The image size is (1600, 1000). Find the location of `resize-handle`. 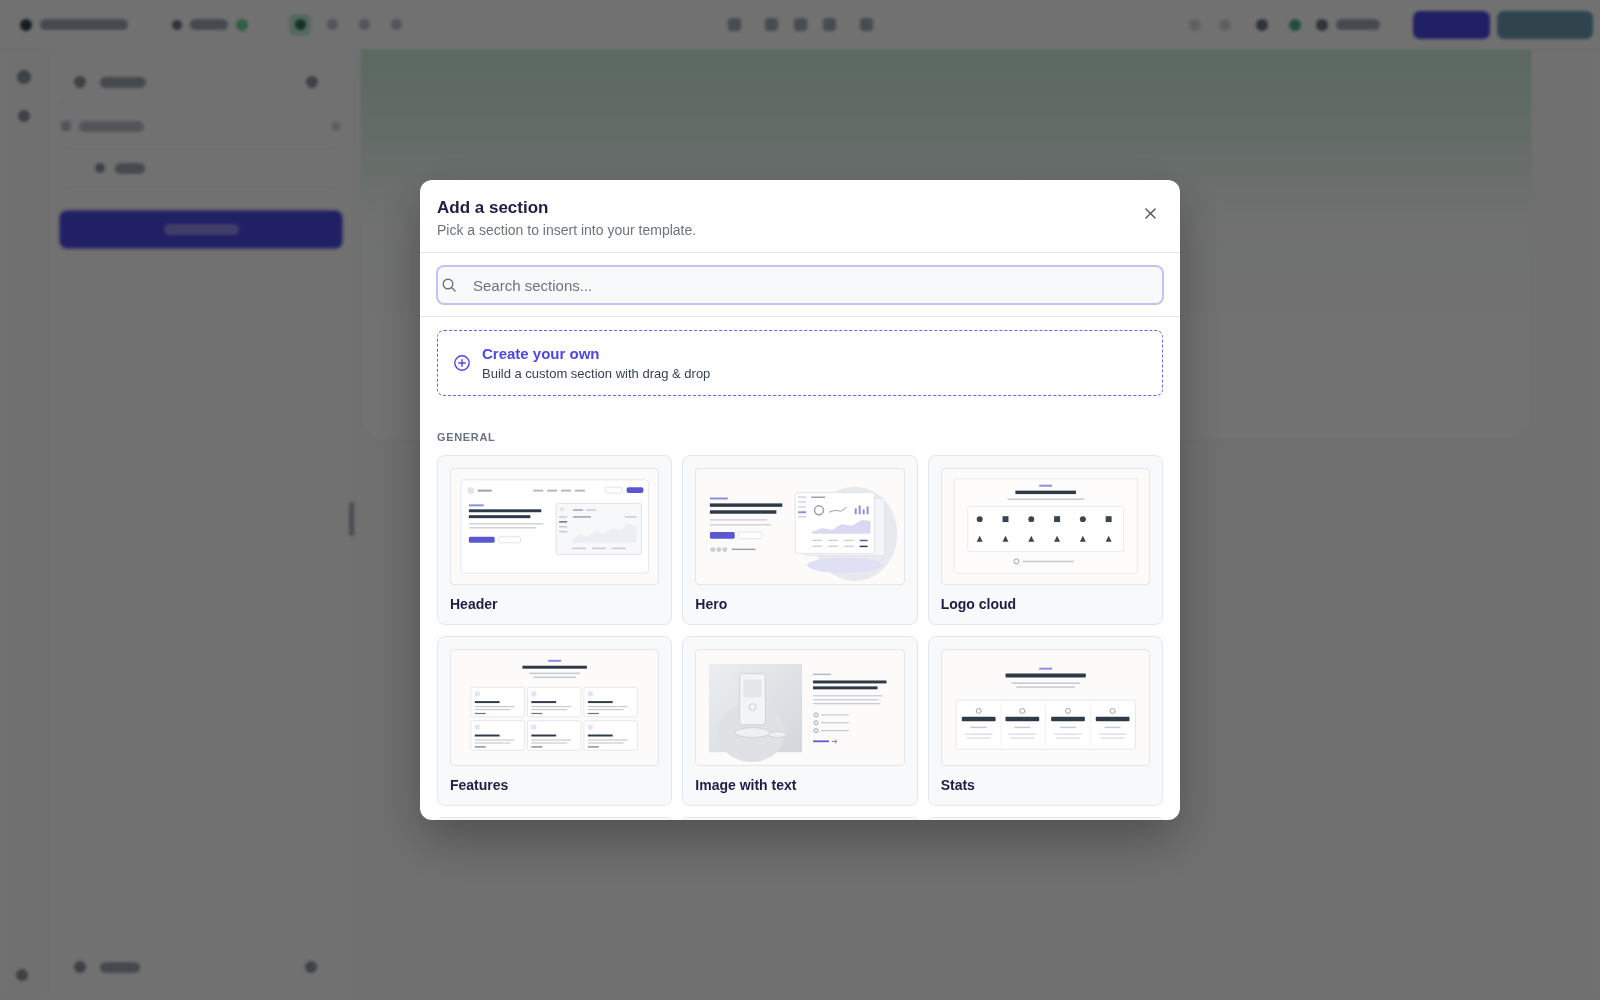

resize-handle is located at coordinates (351, 519).